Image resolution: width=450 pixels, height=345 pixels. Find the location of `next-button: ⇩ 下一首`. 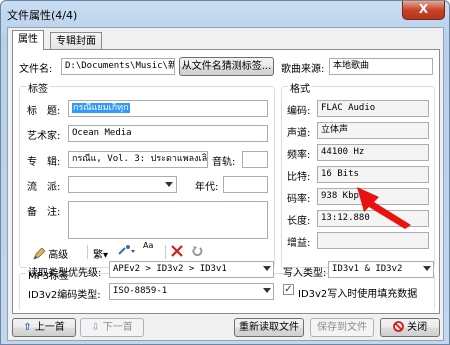

next-button: ⇩ 下一首 is located at coordinates (112, 327).